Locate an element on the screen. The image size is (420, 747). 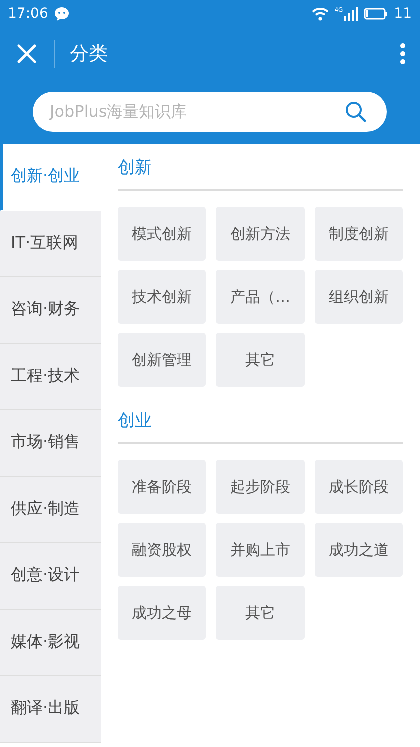
category-tab: IT·互联网 is located at coordinates (50, 243).